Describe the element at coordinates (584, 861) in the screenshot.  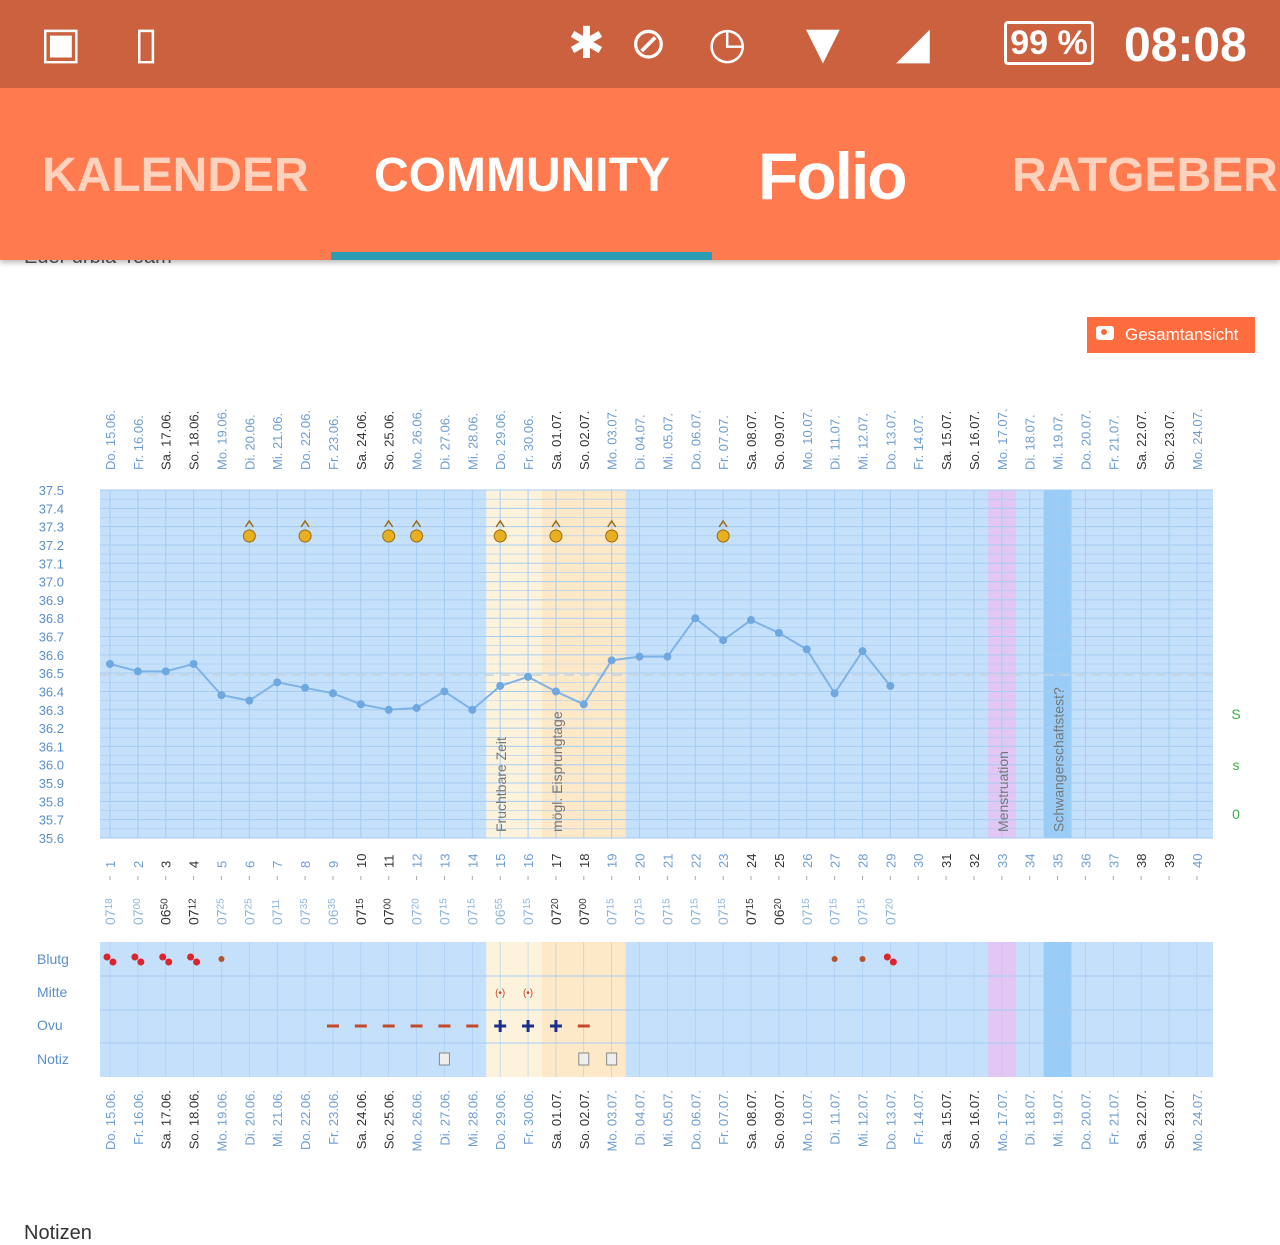
I see `cycle-day-label: 18` at that location.